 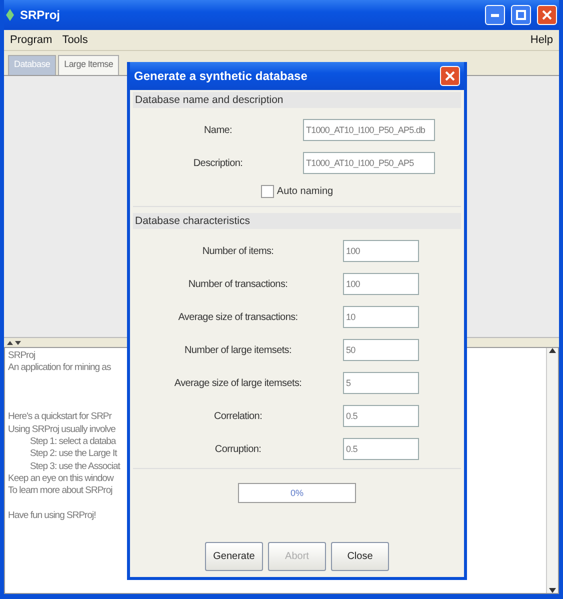 I want to click on dialog-title: Generate a synthetic database, so click(x=221, y=76).